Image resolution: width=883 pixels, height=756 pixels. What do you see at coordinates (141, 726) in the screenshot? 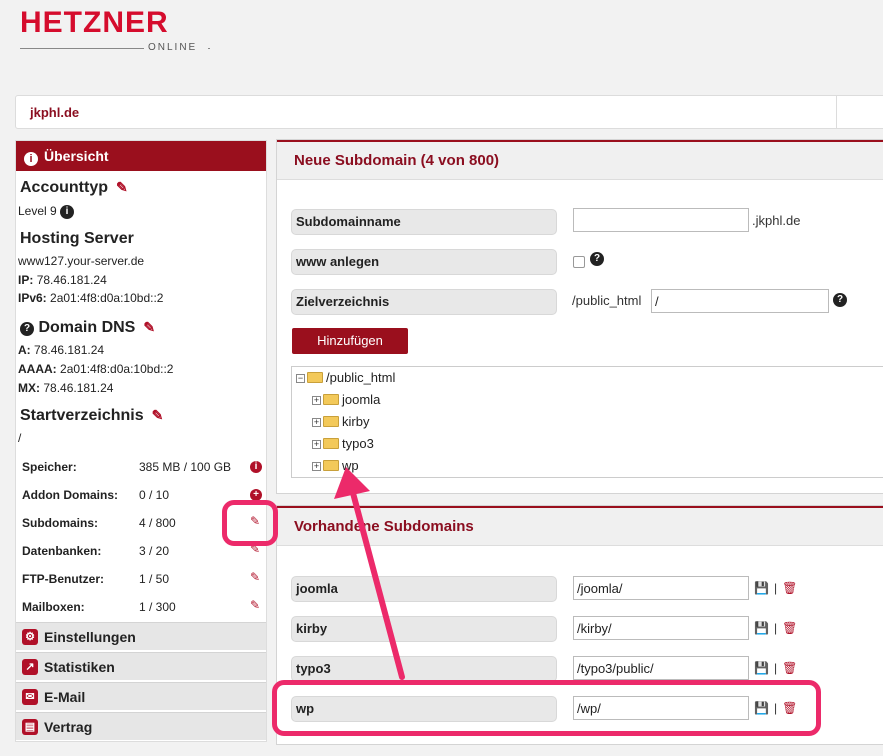
I see `nav-vertrag: ▤ Vertrag` at bounding box center [141, 726].